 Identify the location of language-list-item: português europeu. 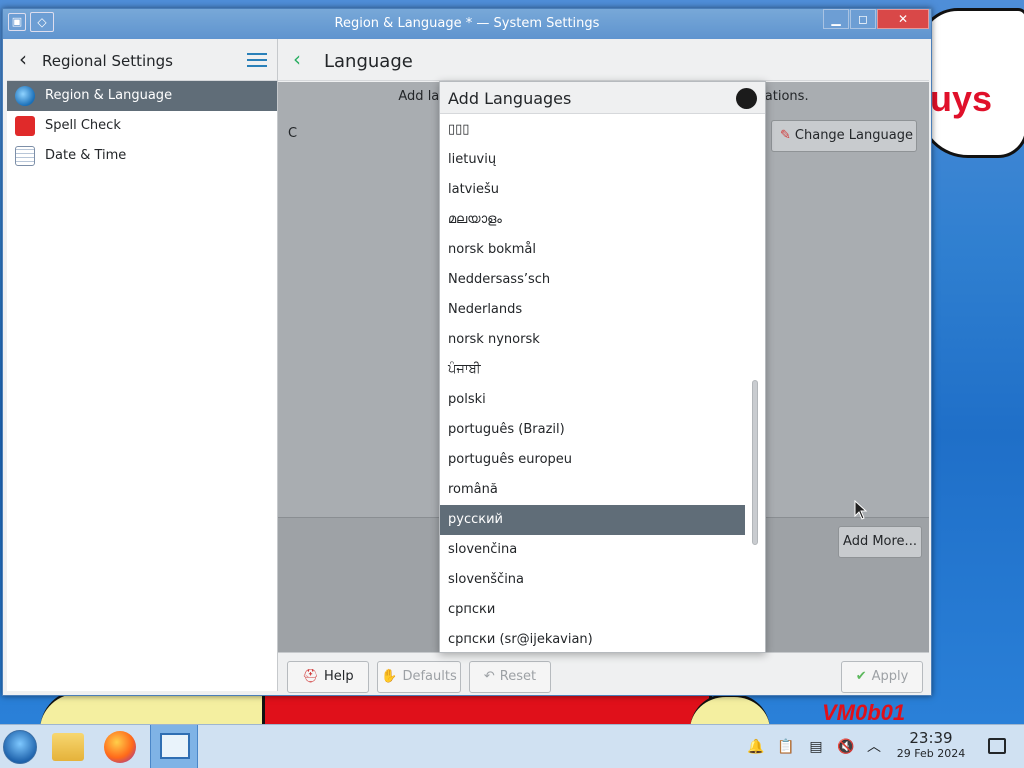
(593, 460).